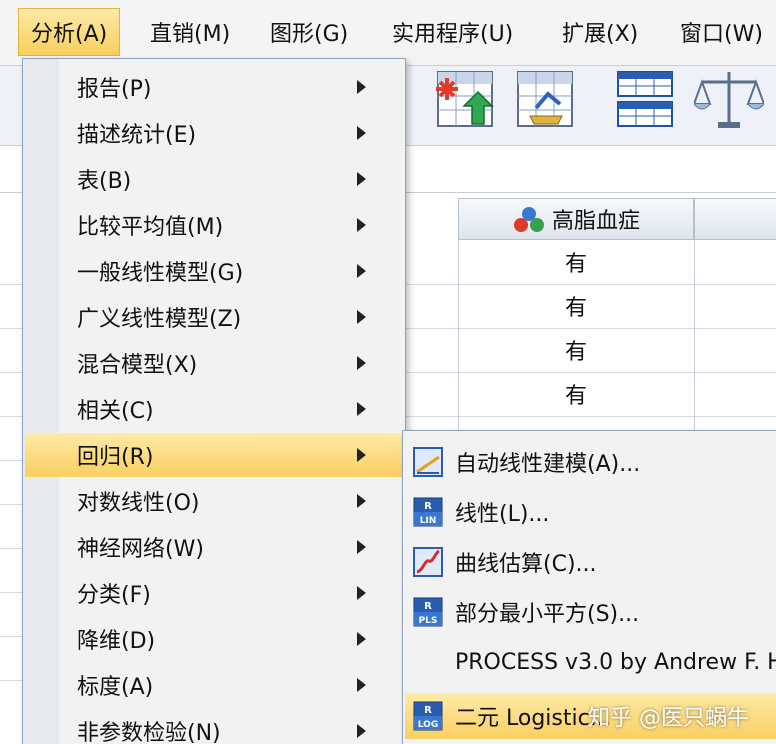 The height and width of the screenshot is (744, 776). What do you see at coordinates (116, 641) in the screenshot?
I see `menu-item-label: 降维(D)` at bounding box center [116, 641].